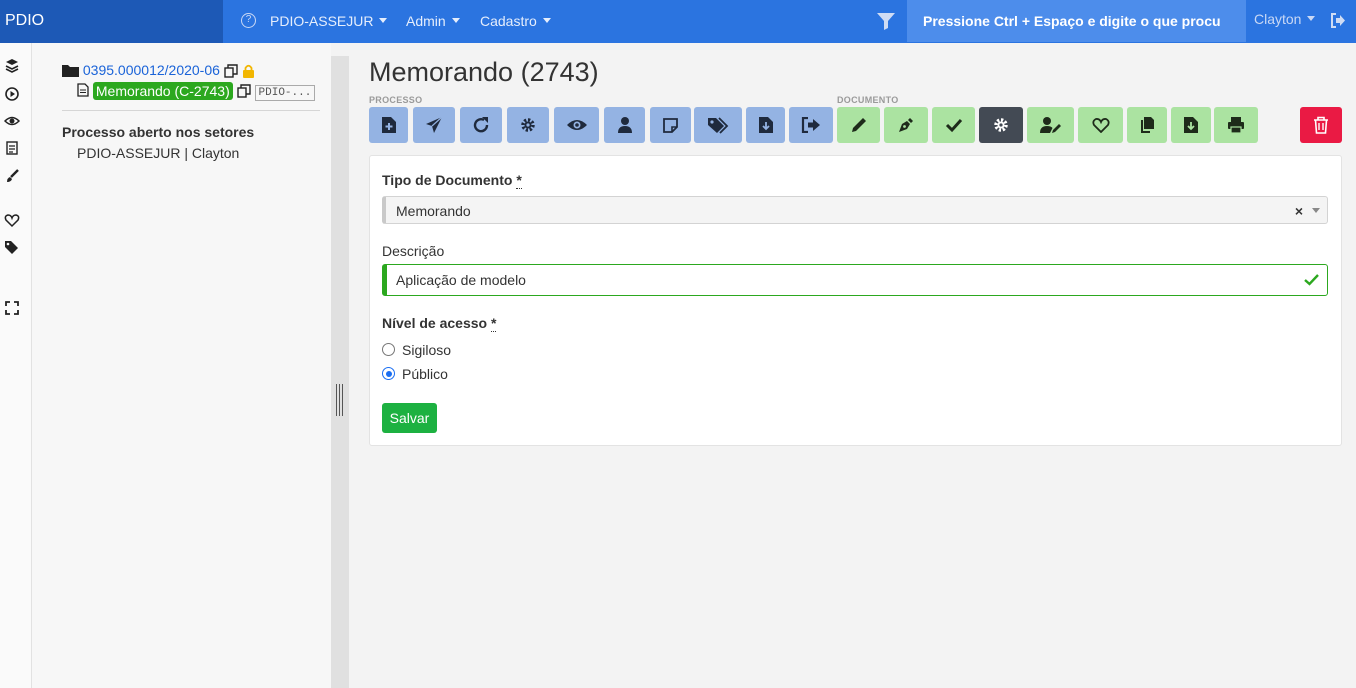  I want to click on file-download-icon, so click(1191, 125).